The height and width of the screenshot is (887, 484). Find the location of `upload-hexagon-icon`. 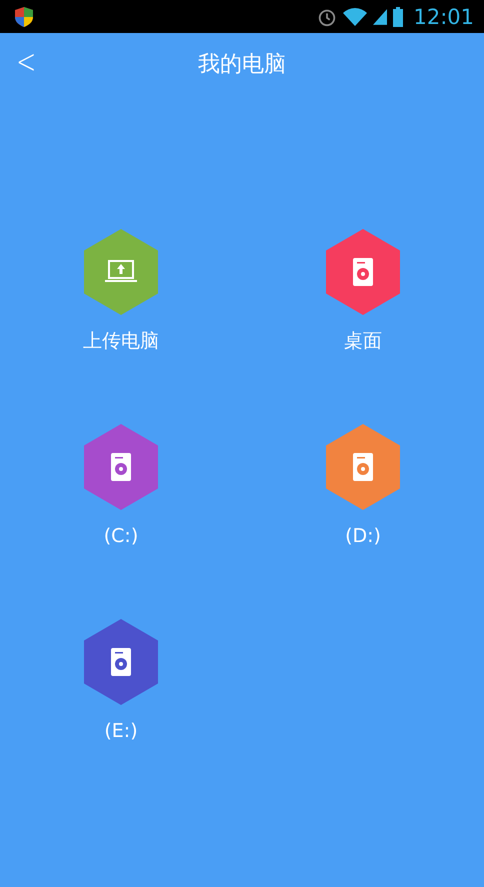

upload-hexagon-icon is located at coordinates (121, 272).